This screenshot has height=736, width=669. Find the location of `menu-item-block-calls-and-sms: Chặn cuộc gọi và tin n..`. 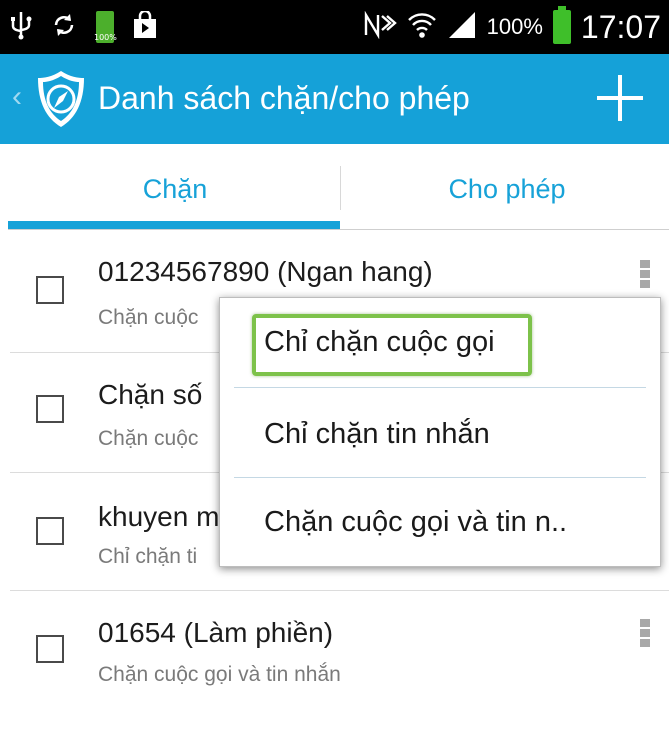

menu-item-block-calls-and-sms: Chặn cuộc gọi và tin n.. is located at coordinates (440, 522).